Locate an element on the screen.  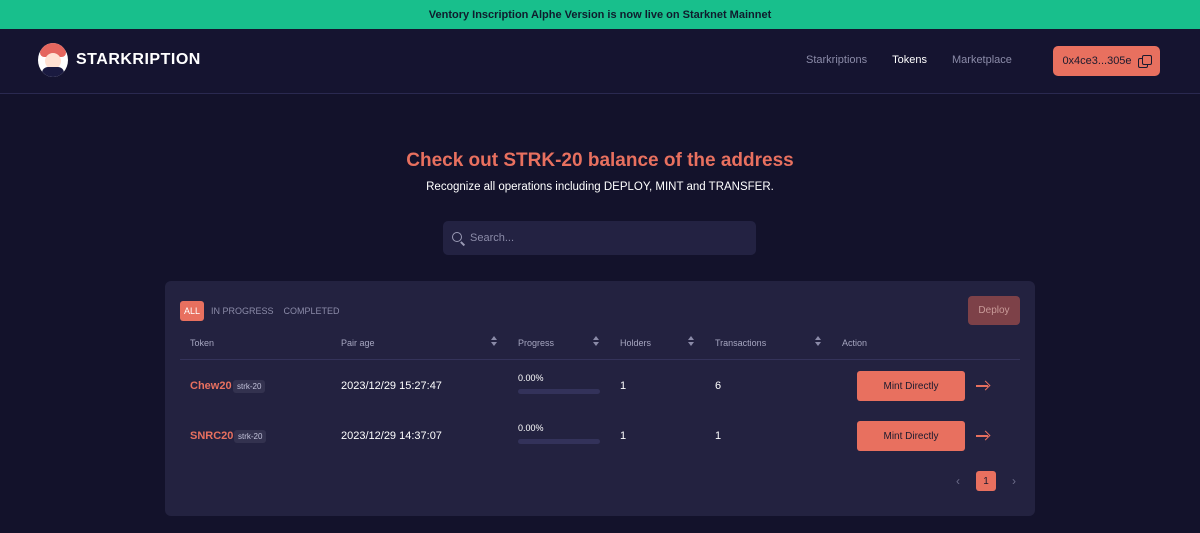
filter-tabs: ALL IN PROGRESS COMPLETED is located at coordinates (265, 311).